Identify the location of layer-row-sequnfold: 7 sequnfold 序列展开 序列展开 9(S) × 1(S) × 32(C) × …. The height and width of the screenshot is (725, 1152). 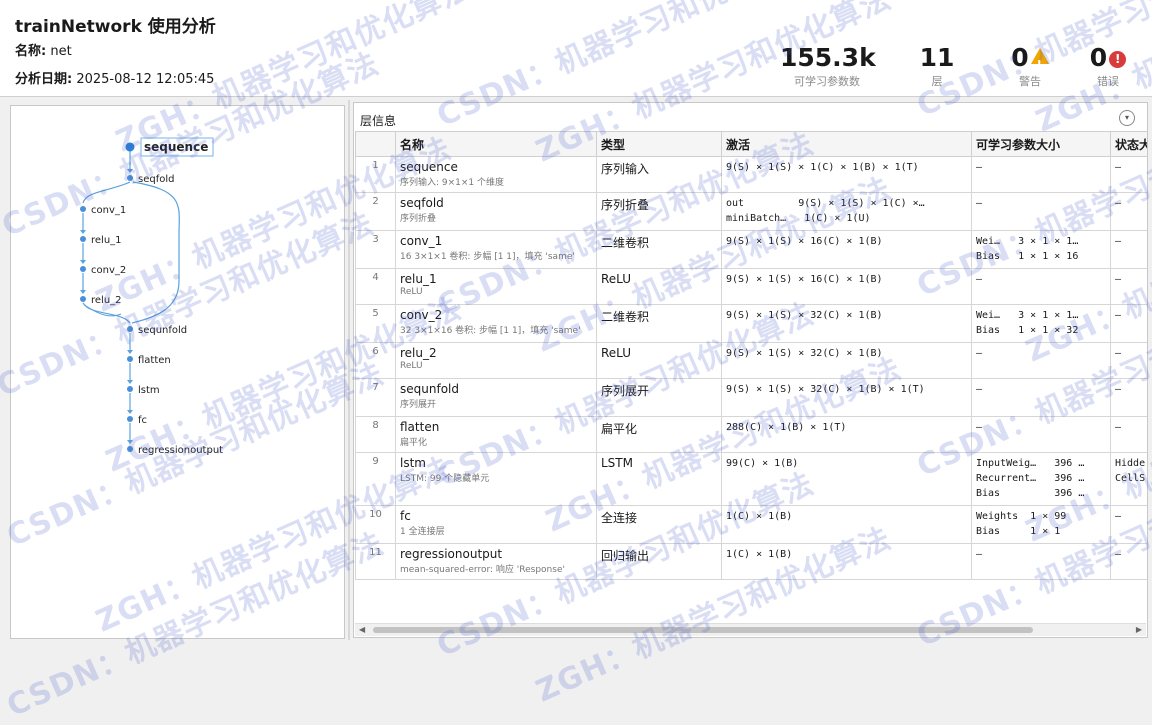
(751, 397).